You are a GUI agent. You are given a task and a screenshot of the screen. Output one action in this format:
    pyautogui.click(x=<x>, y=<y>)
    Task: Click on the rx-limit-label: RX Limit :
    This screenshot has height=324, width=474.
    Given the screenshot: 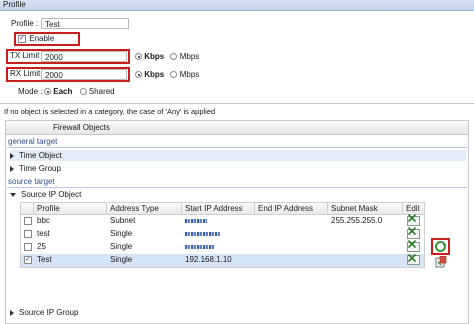 What is the action you would take?
    pyautogui.click(x=27, y=73)
    